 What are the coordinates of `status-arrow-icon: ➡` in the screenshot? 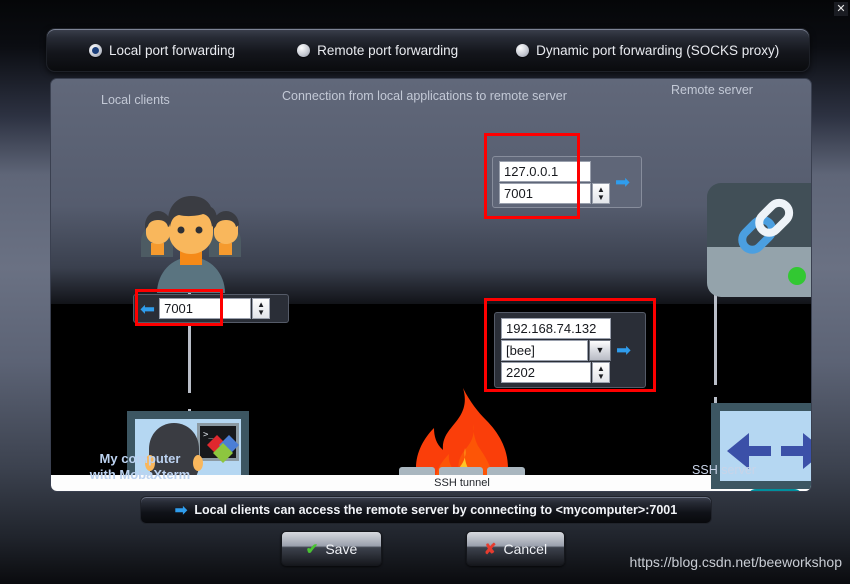 It's located at (181, 510).